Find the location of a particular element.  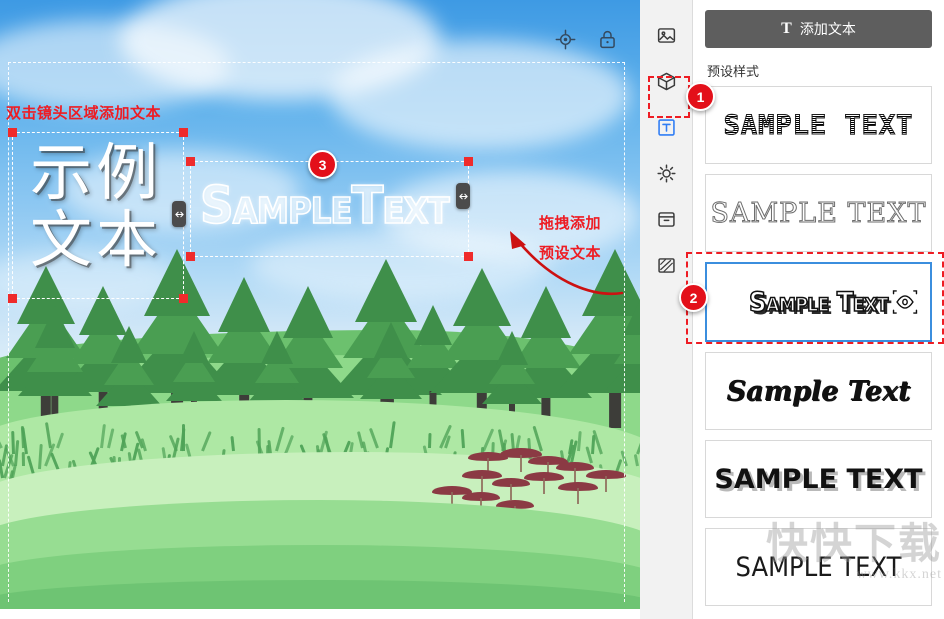

text-t-icon: T is located at coordinates (786, 28).